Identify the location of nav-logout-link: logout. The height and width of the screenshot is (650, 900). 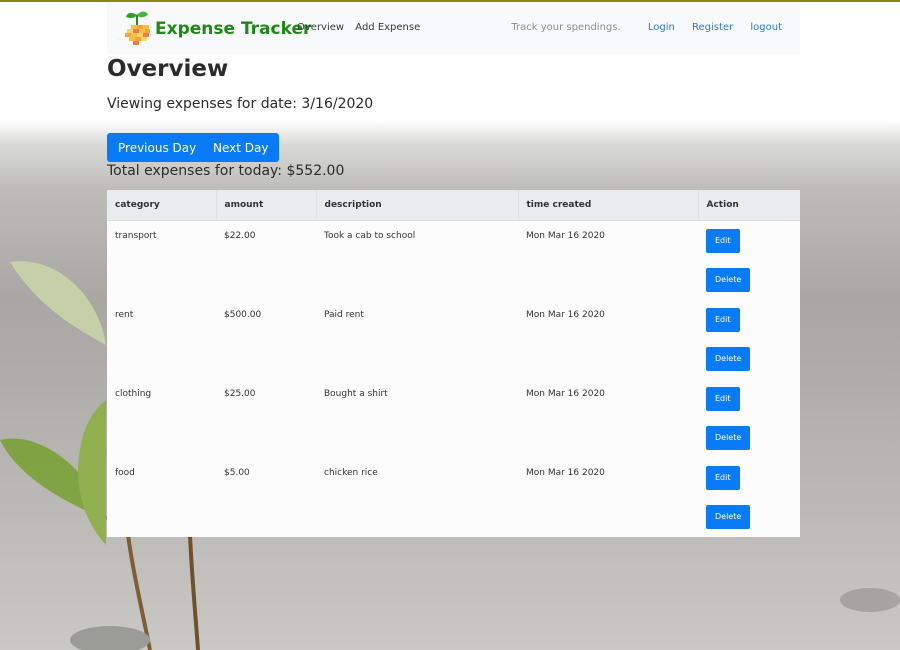
(766, 27).